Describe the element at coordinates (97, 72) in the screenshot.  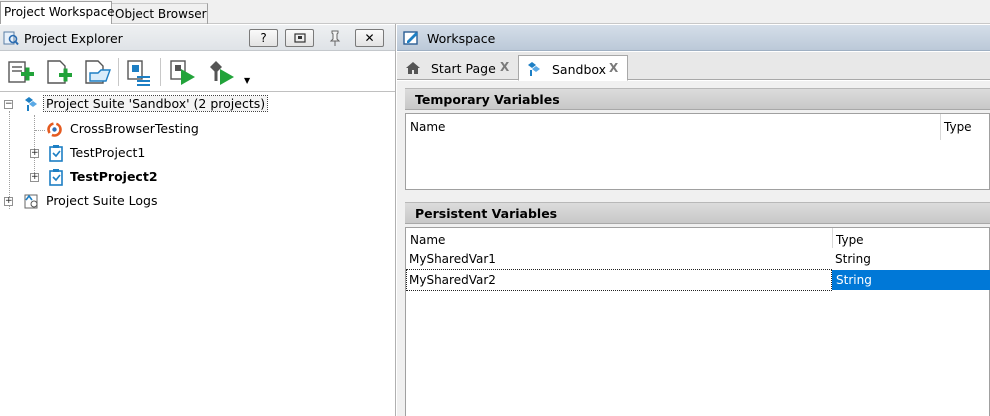
I see `open-existing-icon` at that location.